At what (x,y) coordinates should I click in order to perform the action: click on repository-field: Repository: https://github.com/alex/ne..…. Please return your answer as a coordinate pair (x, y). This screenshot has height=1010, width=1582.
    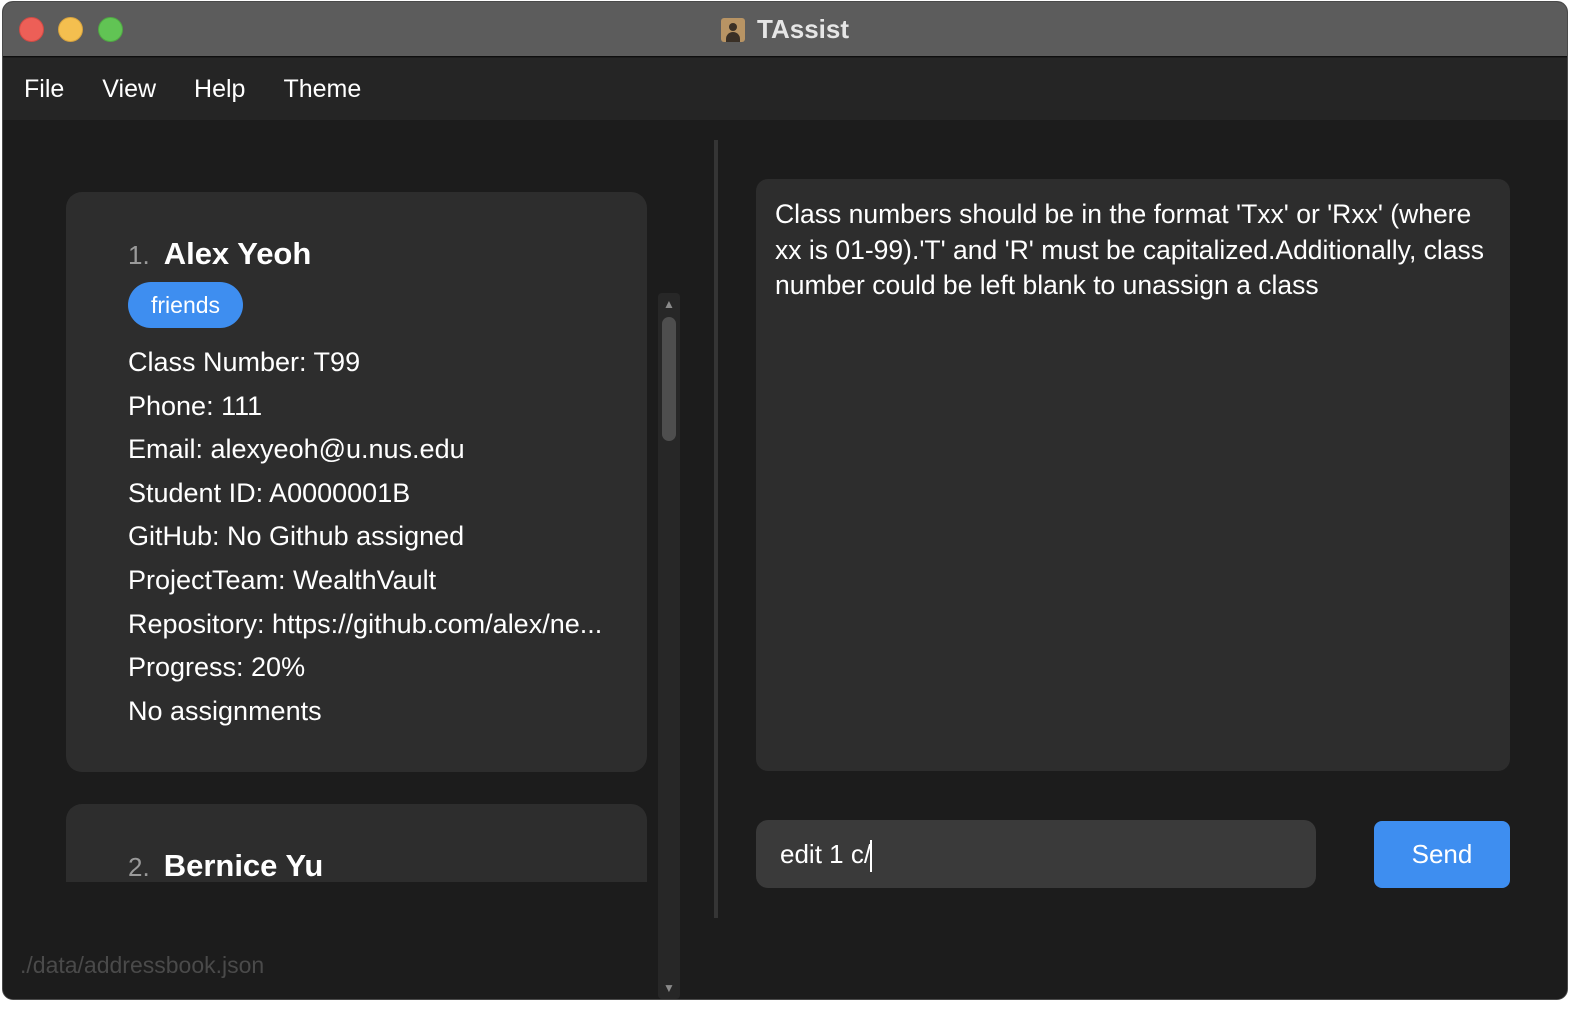
    Looking at the image, I should click on (365, 623).